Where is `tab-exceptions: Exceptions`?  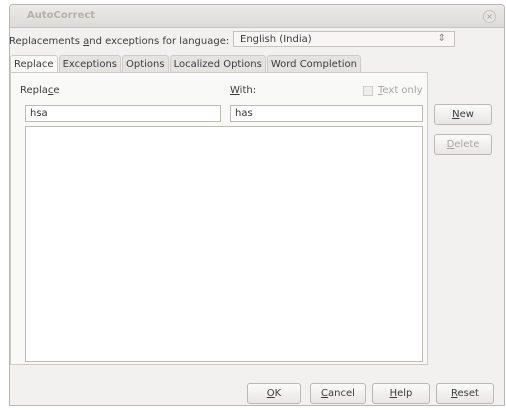
tab-exceptions: Exceptions is located at coordinates (89, 64).